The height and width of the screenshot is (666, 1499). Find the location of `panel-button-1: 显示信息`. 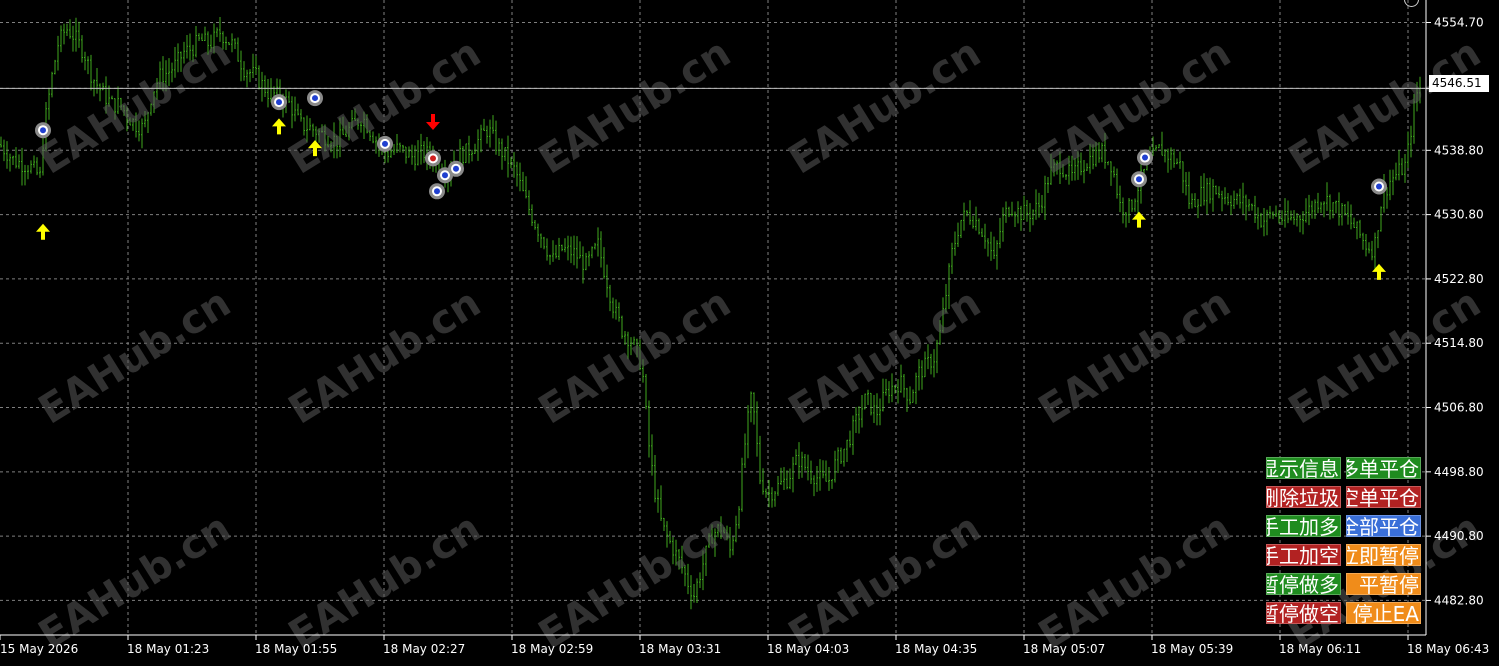

panel-button-1: 显示信息 is located at coordinates (1303, 468).